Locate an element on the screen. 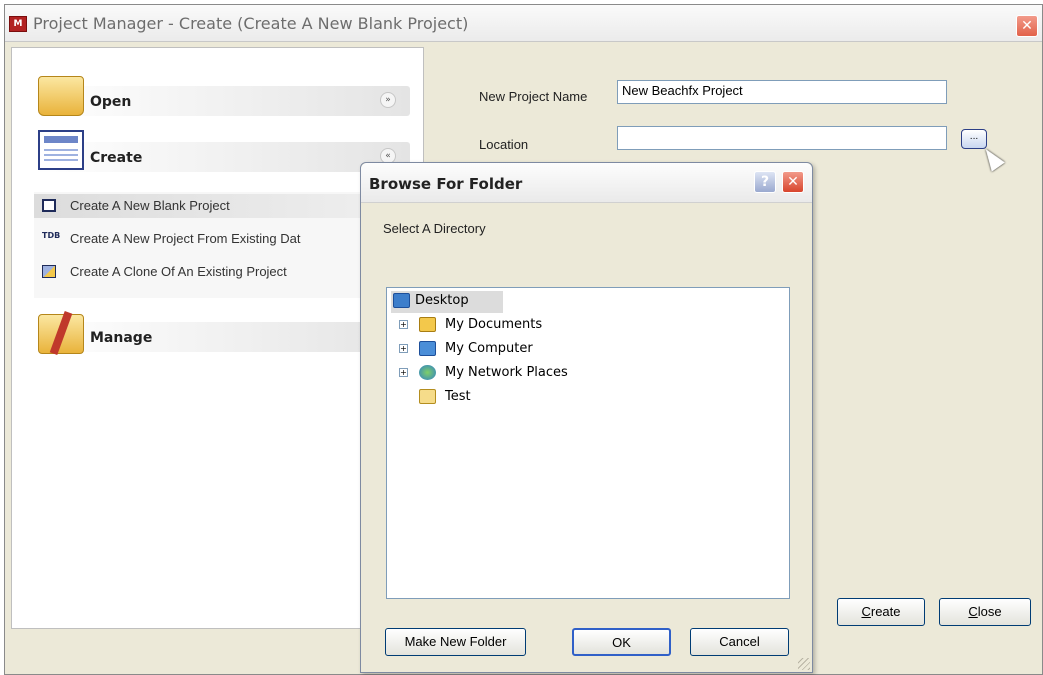 The image size is (1043, 675). create-form-icon is located at coordinates (61, 150).